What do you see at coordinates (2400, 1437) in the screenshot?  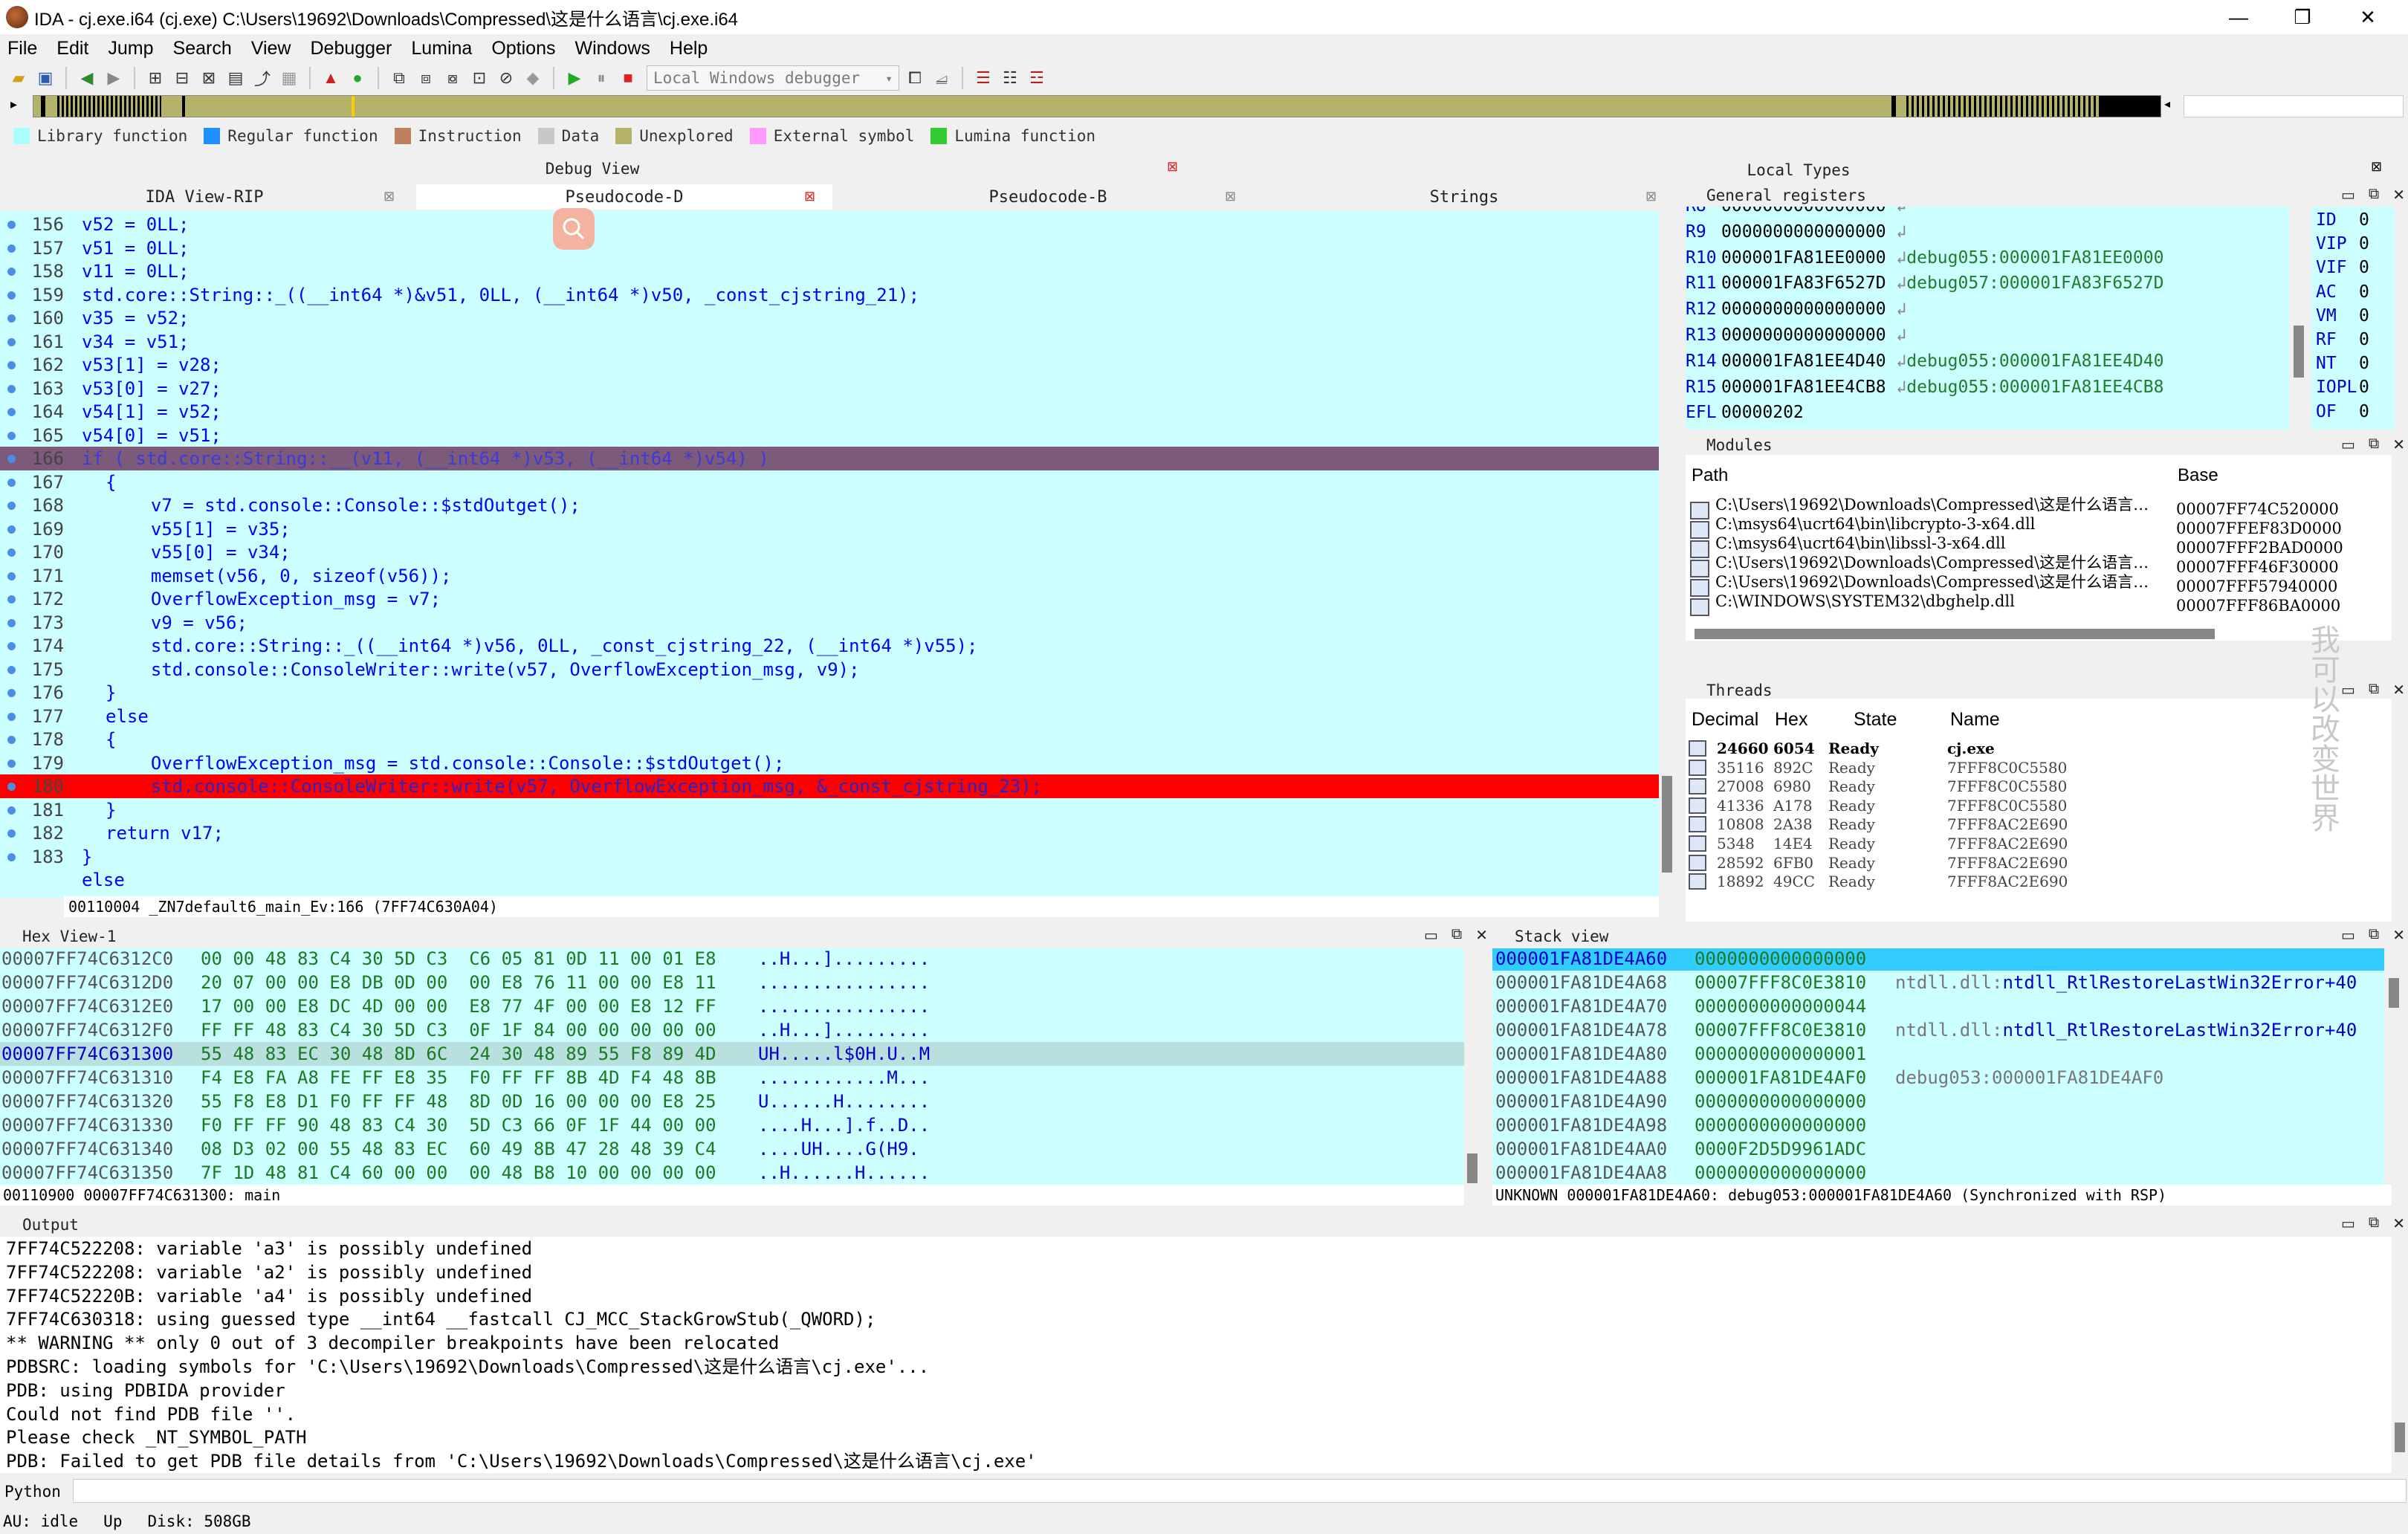 I see `scrollbar-thumb` at bounding box center [2400, 1437].